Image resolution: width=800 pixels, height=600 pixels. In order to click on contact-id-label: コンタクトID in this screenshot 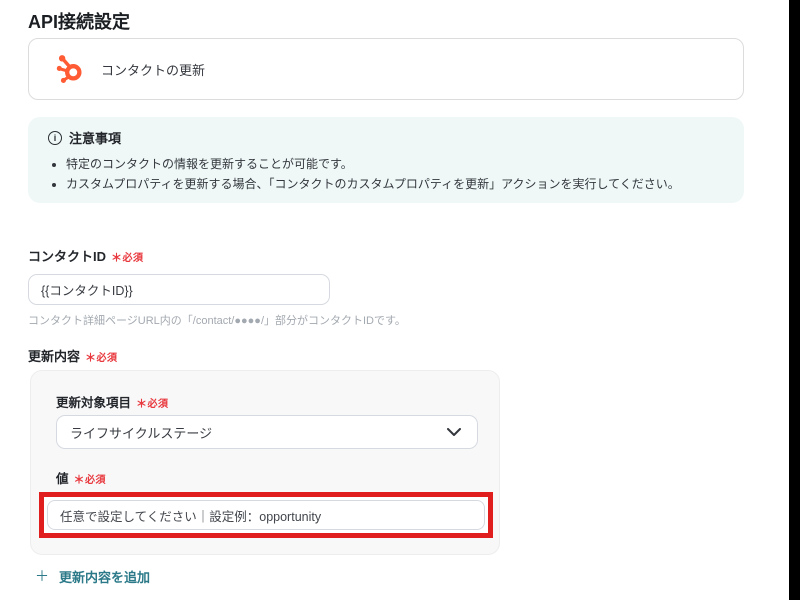, I will do `click(67, 256)`.